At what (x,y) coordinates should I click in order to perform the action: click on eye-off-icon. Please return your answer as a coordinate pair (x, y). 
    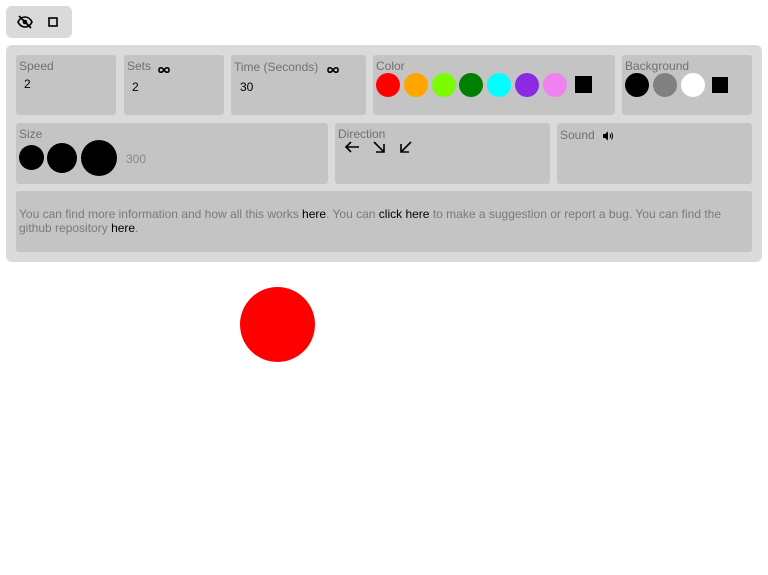
    Looking at the image, I should click on (25, 22).